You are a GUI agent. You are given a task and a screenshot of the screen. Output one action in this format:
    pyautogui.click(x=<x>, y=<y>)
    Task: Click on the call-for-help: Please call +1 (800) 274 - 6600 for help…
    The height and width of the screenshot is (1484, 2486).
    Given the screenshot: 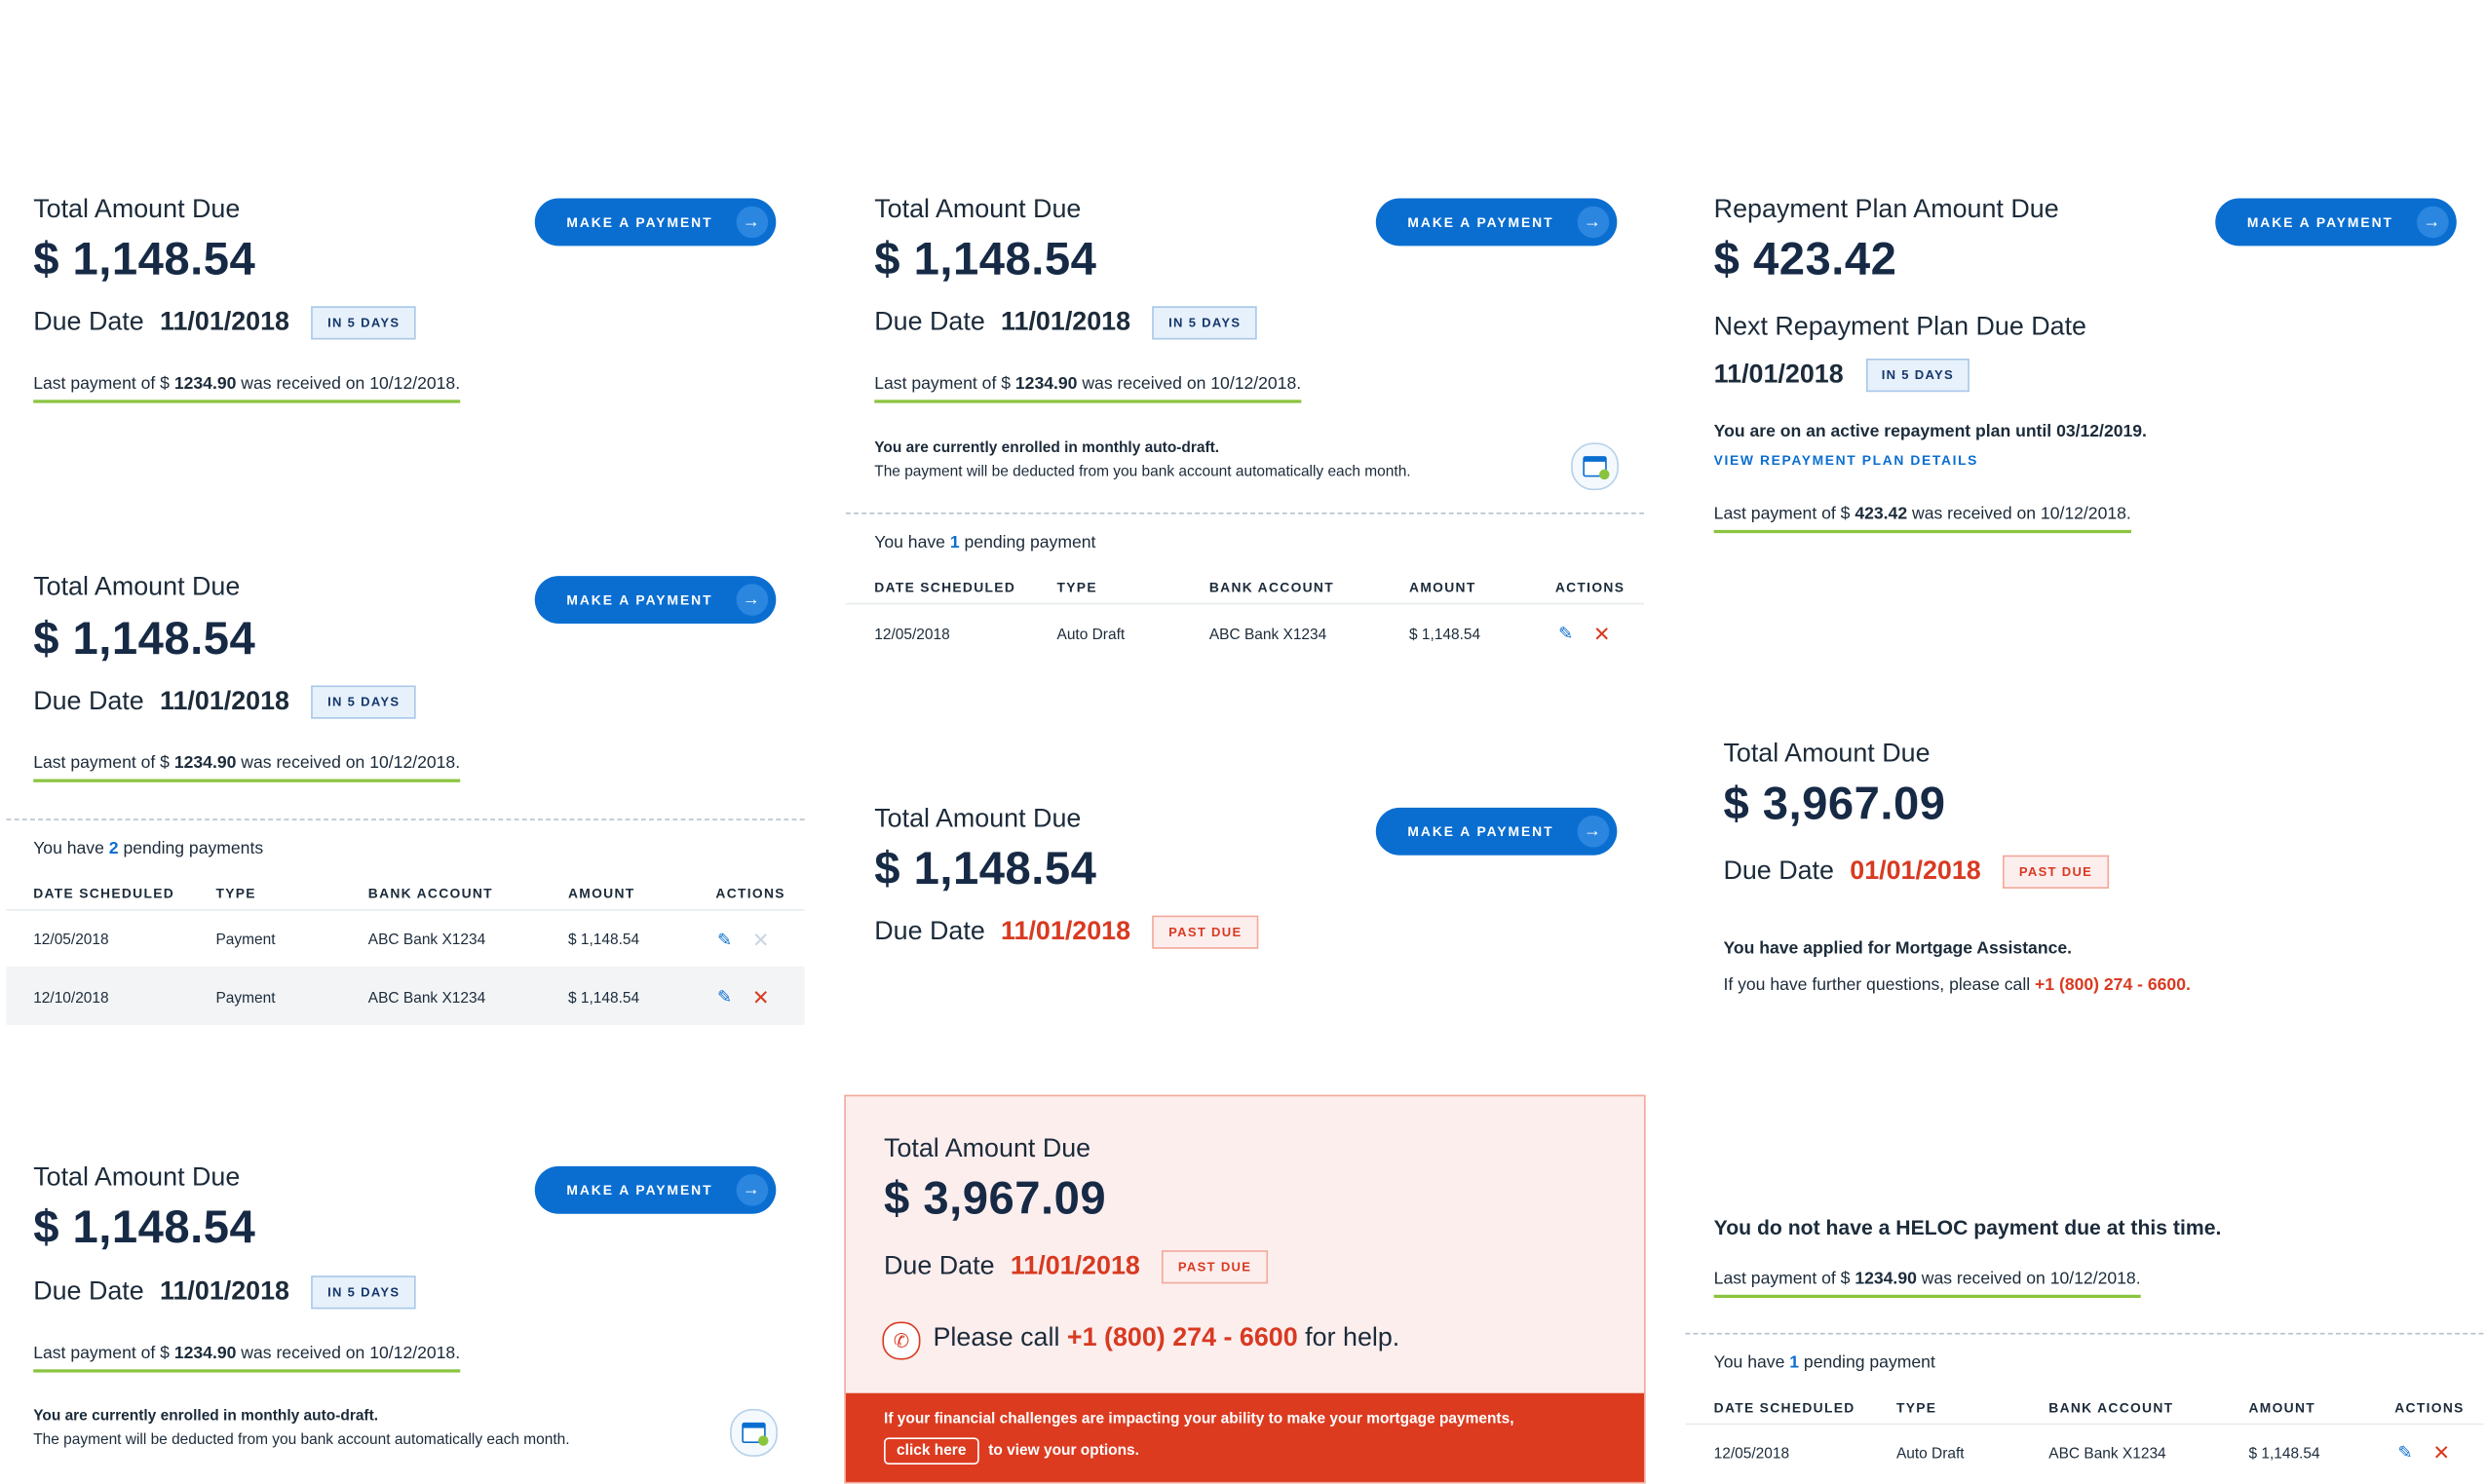 What is the action you would take?
    pyautogui.click(x=1166, y=1337)
    